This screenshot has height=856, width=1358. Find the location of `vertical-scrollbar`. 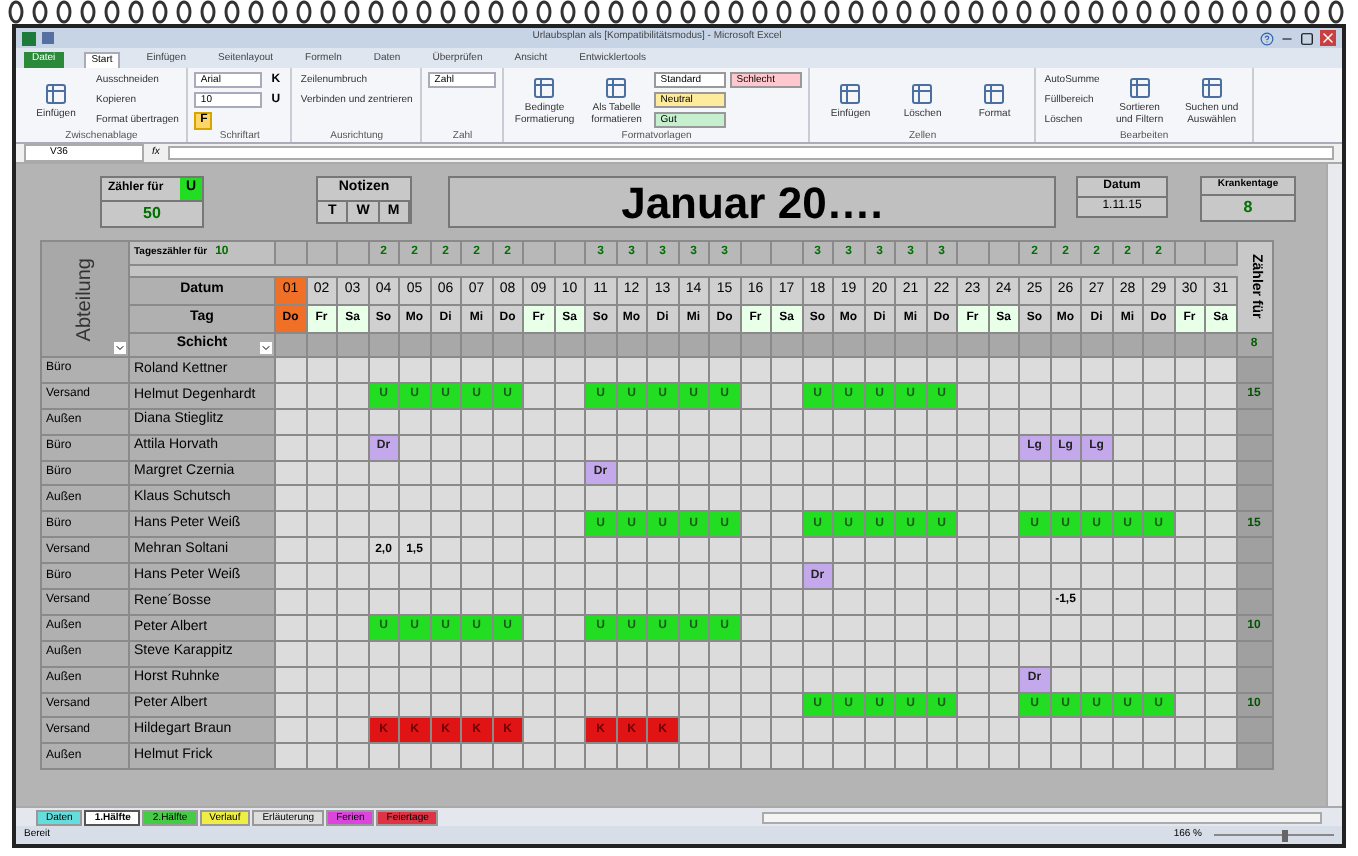

vertical-scrollbar is located at coordinates (1334, 485).